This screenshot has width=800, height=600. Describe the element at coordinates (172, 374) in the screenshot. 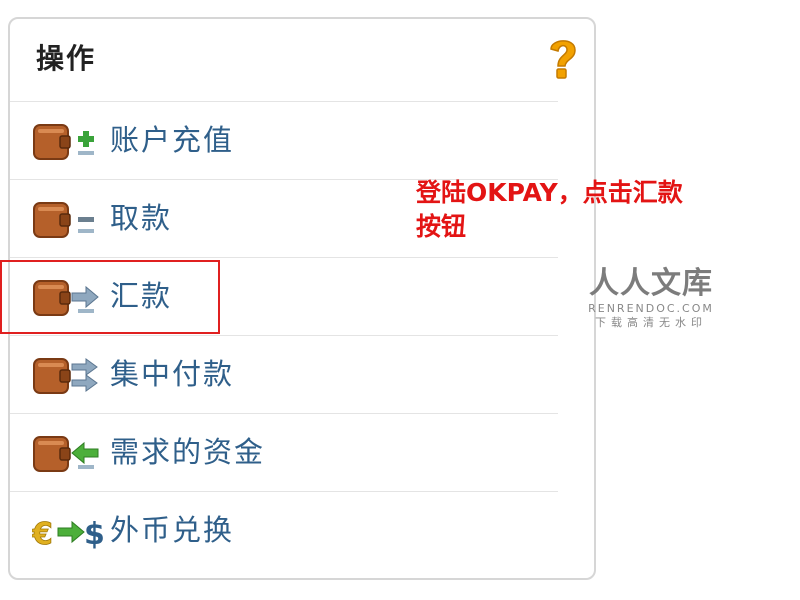

I see `menu-item-label: 集中付款` at that location.